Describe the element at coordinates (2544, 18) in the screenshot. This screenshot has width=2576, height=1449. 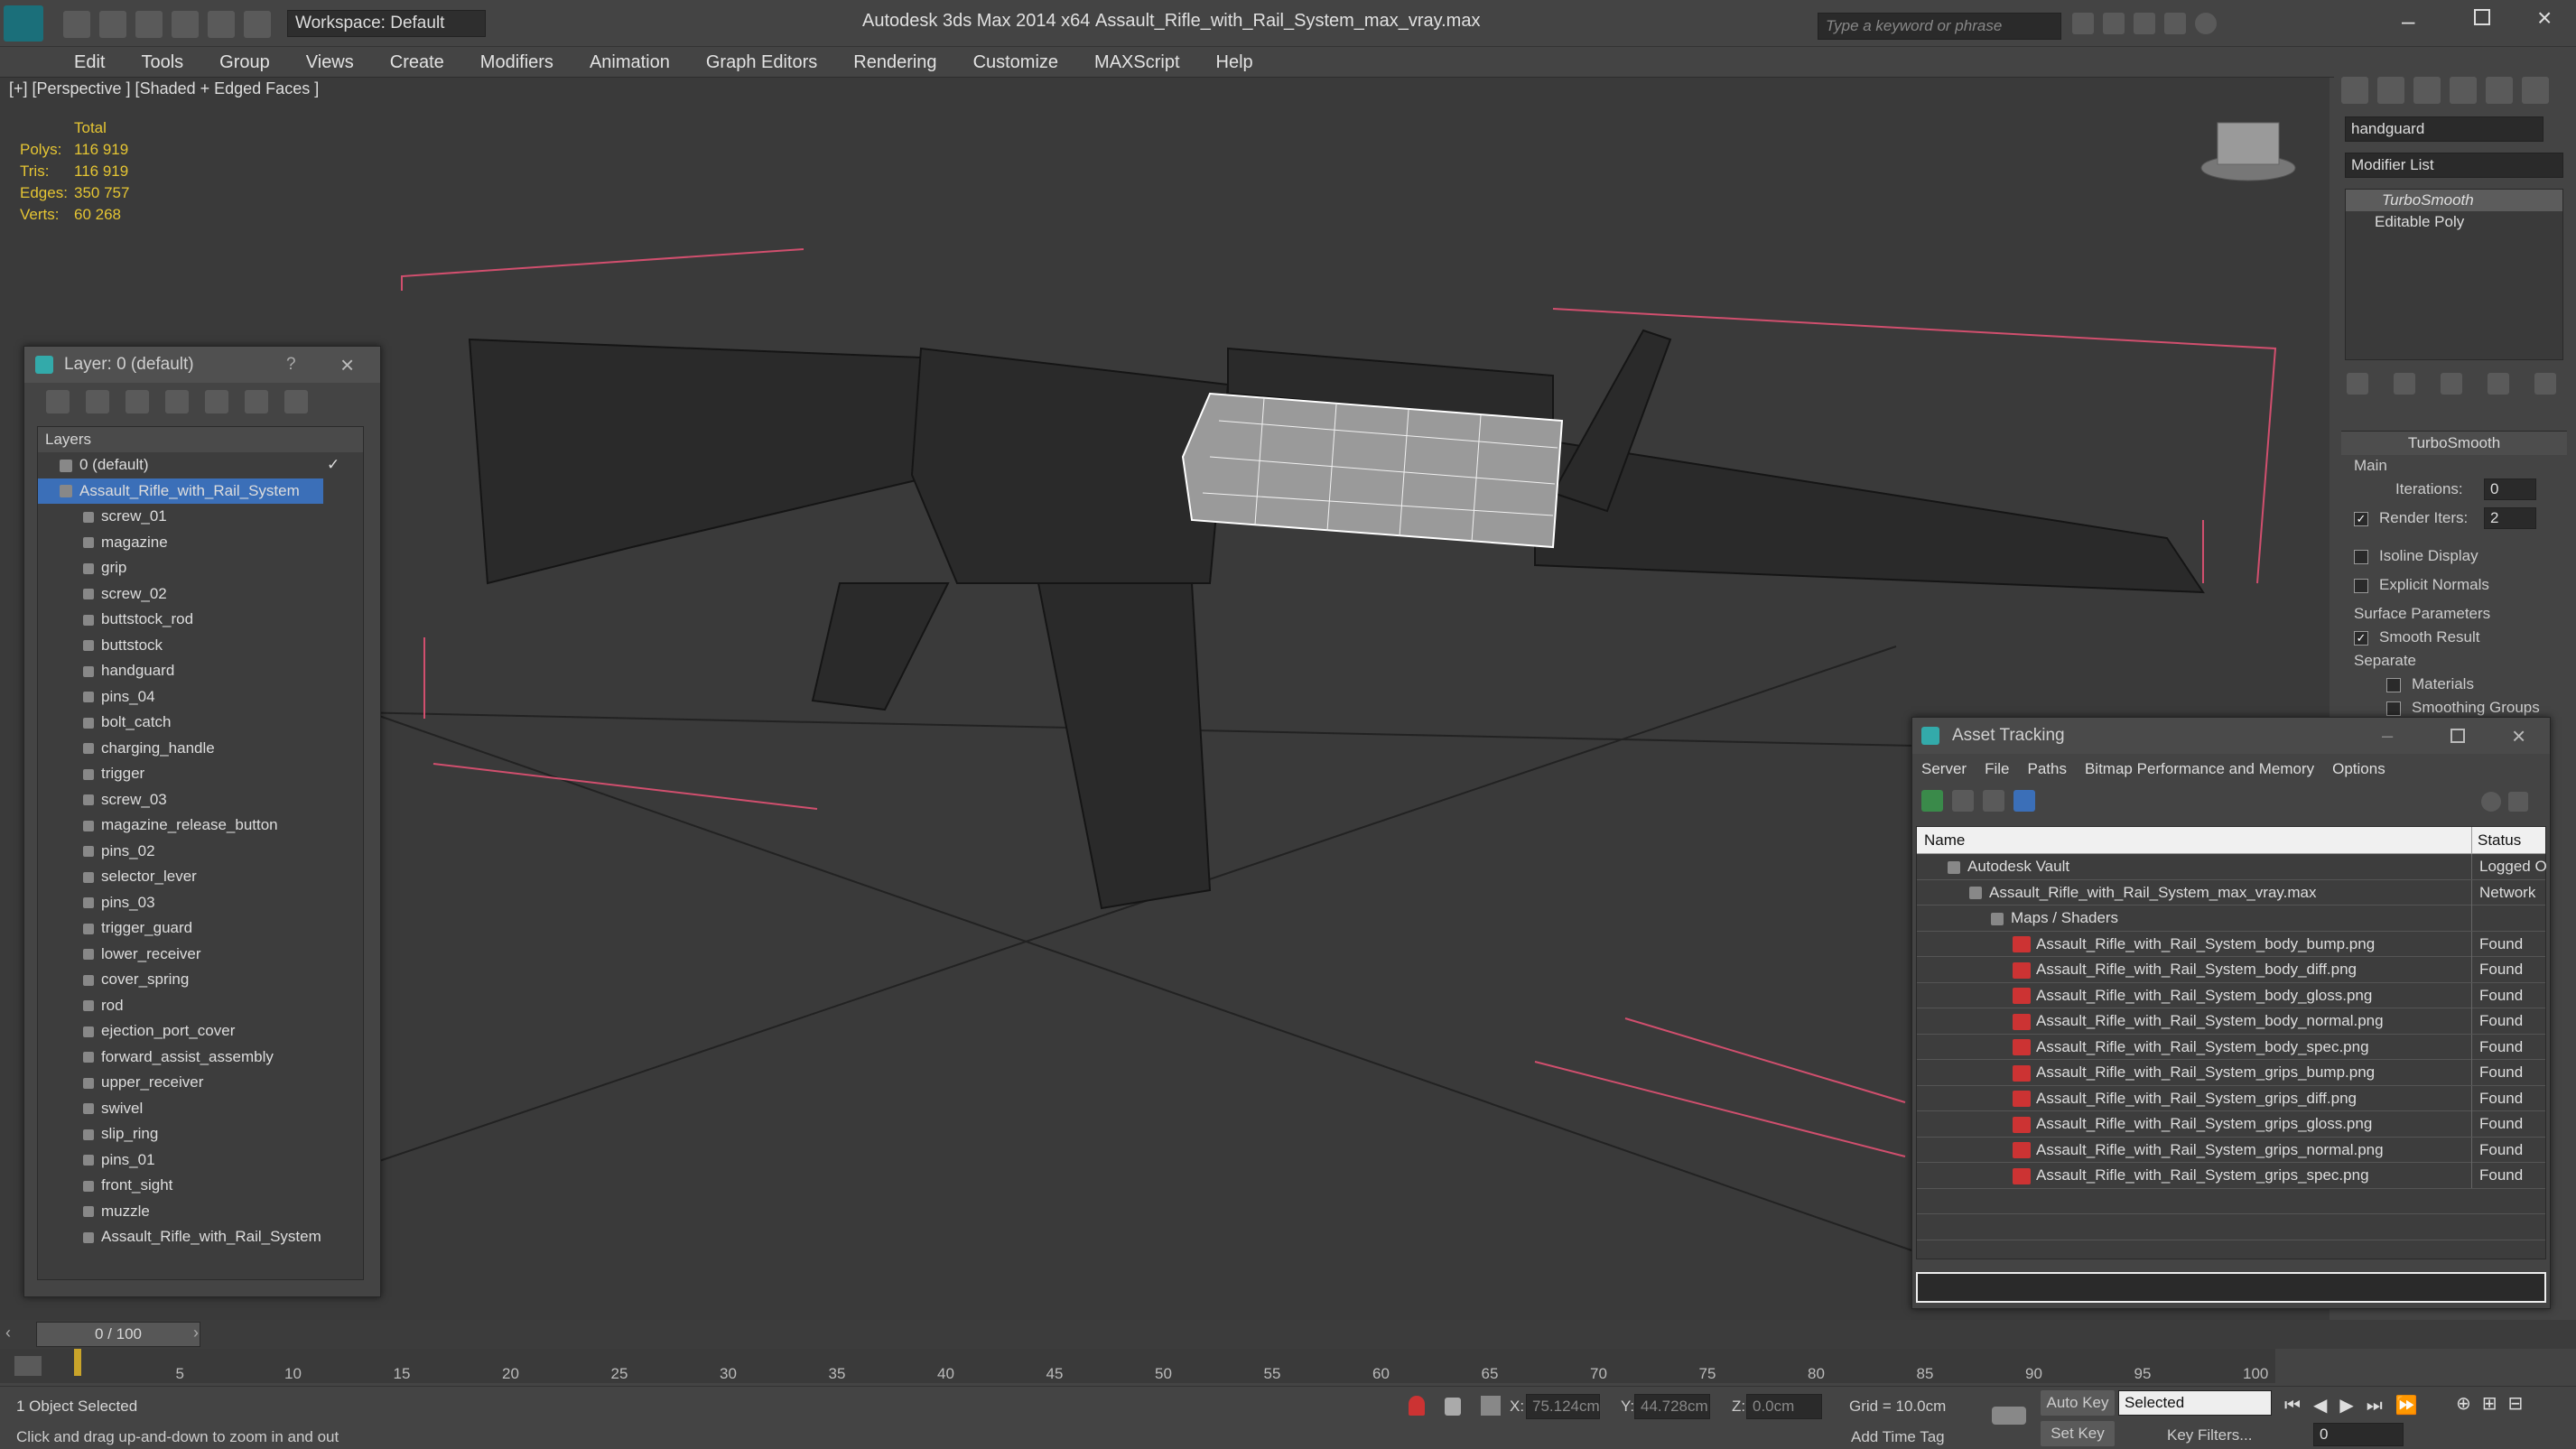
I see `close-window-button: ×` at that location.